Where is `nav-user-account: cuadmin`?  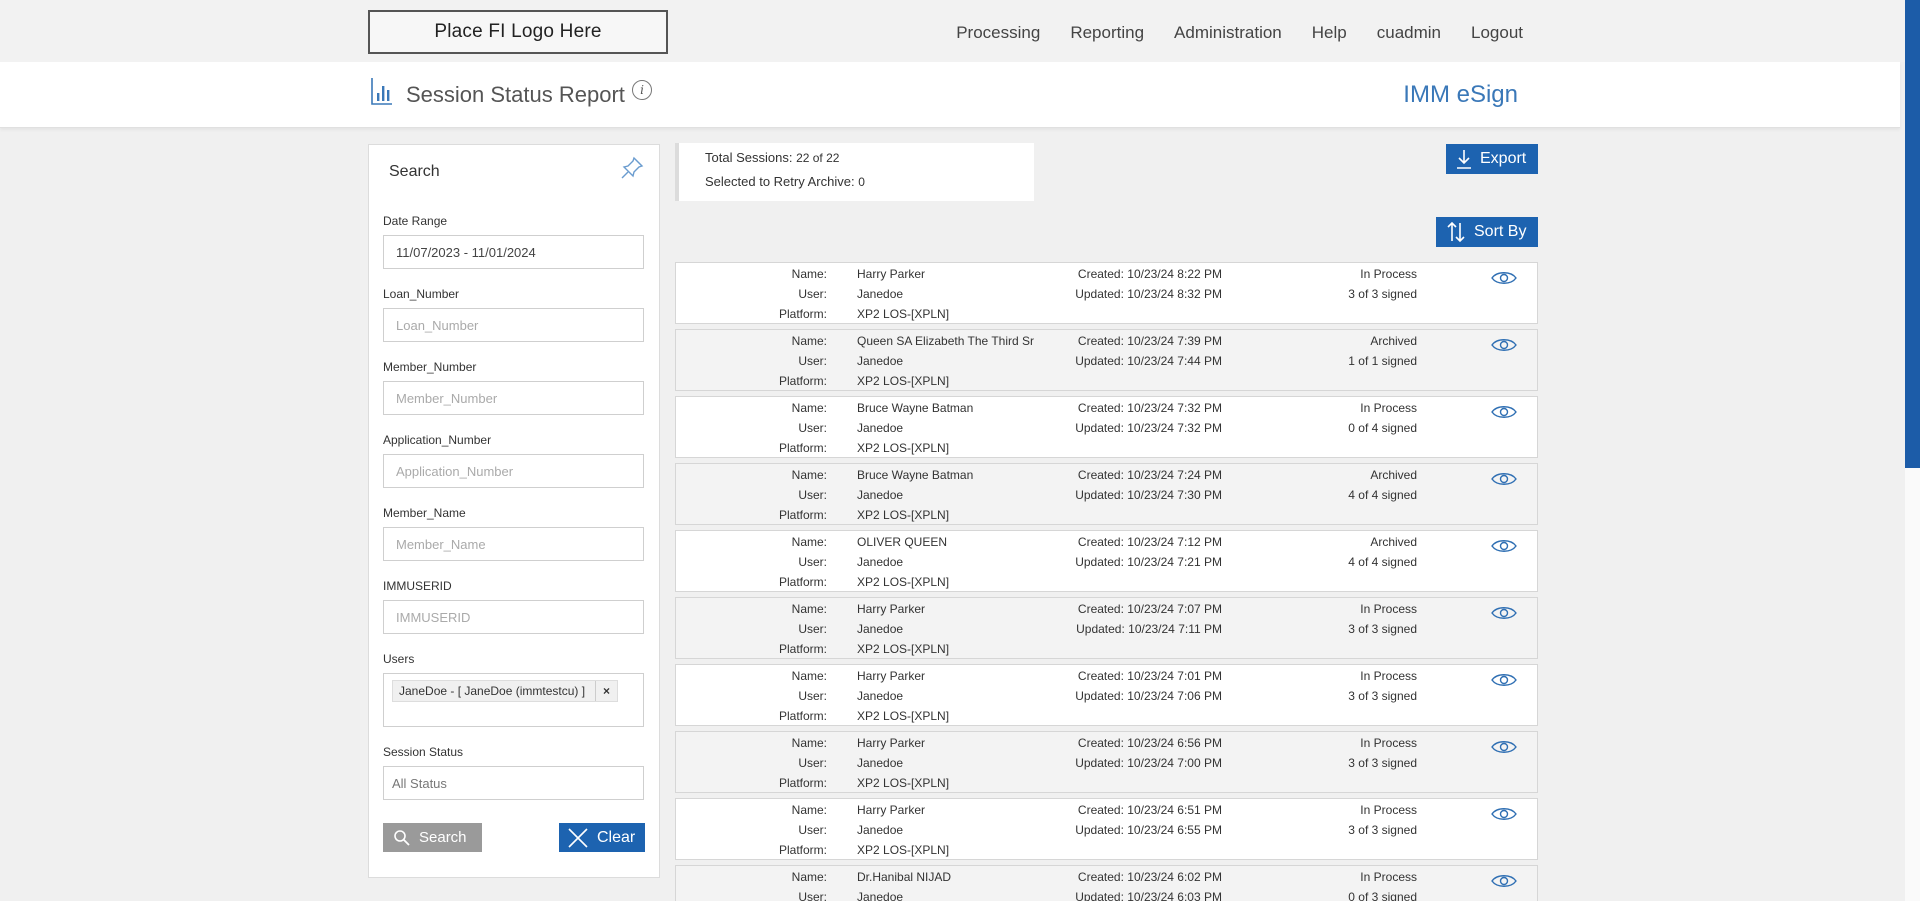 nav-user-account: cuadmin is located at coordinates (1409, 33).